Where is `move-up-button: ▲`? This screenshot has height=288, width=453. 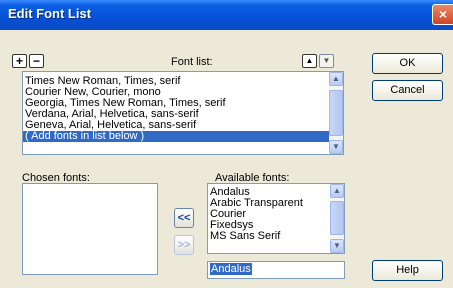 move-up-button: ▲ is located at coordinates (309, 61).